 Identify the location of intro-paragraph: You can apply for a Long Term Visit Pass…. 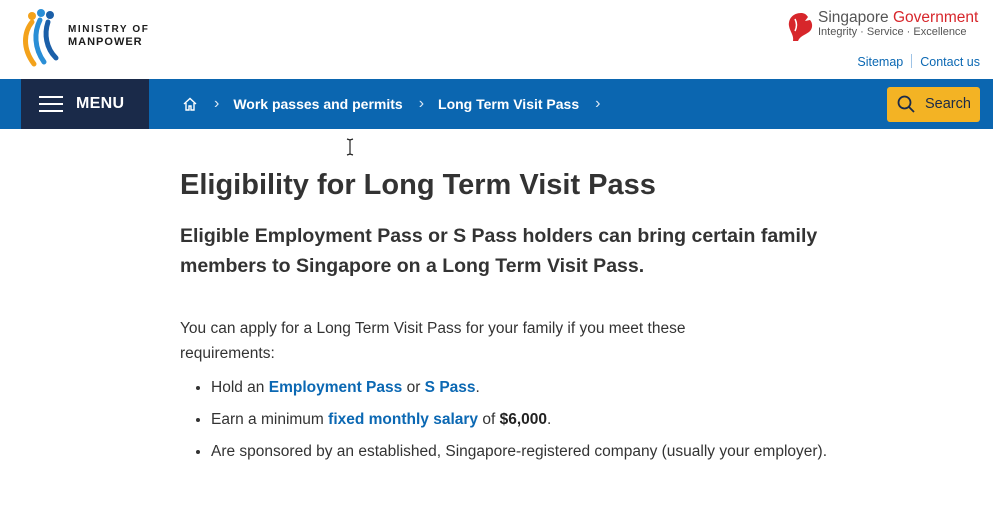
(433, 341).